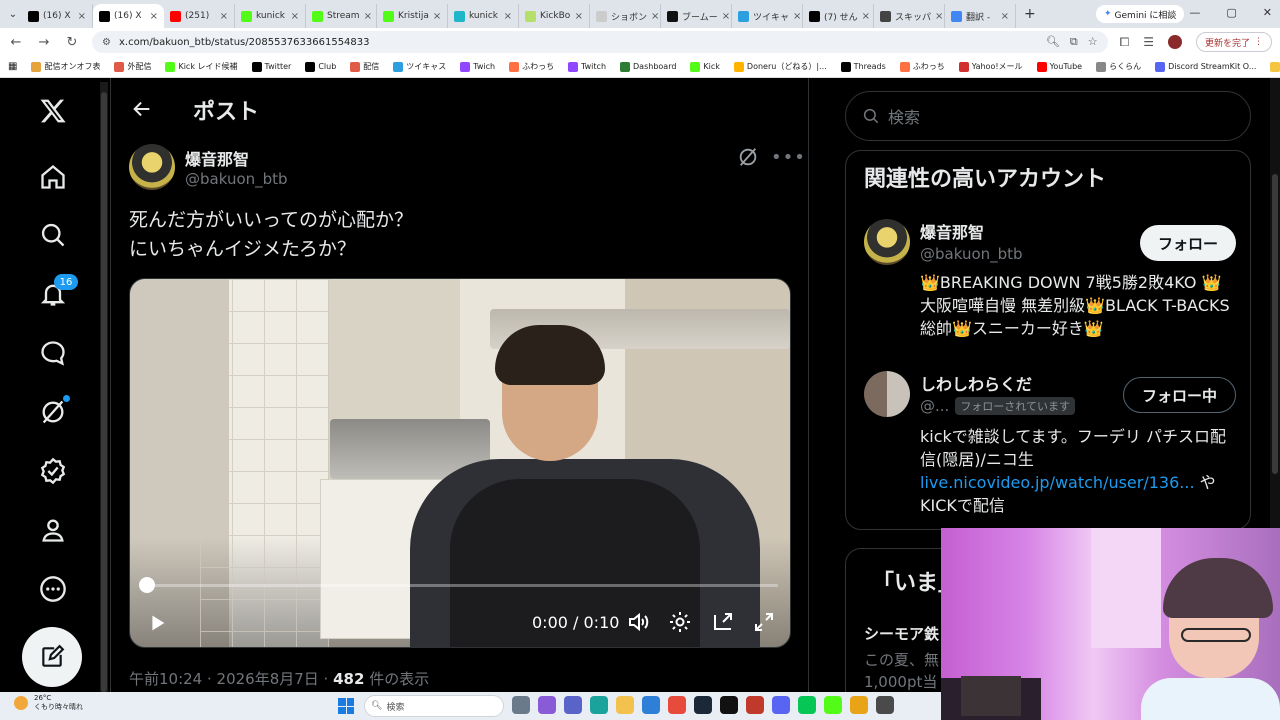 The height and width of the screenshot is (720, 1280). I want to click on browser-tab: Kristija ×, so click(412, 16).